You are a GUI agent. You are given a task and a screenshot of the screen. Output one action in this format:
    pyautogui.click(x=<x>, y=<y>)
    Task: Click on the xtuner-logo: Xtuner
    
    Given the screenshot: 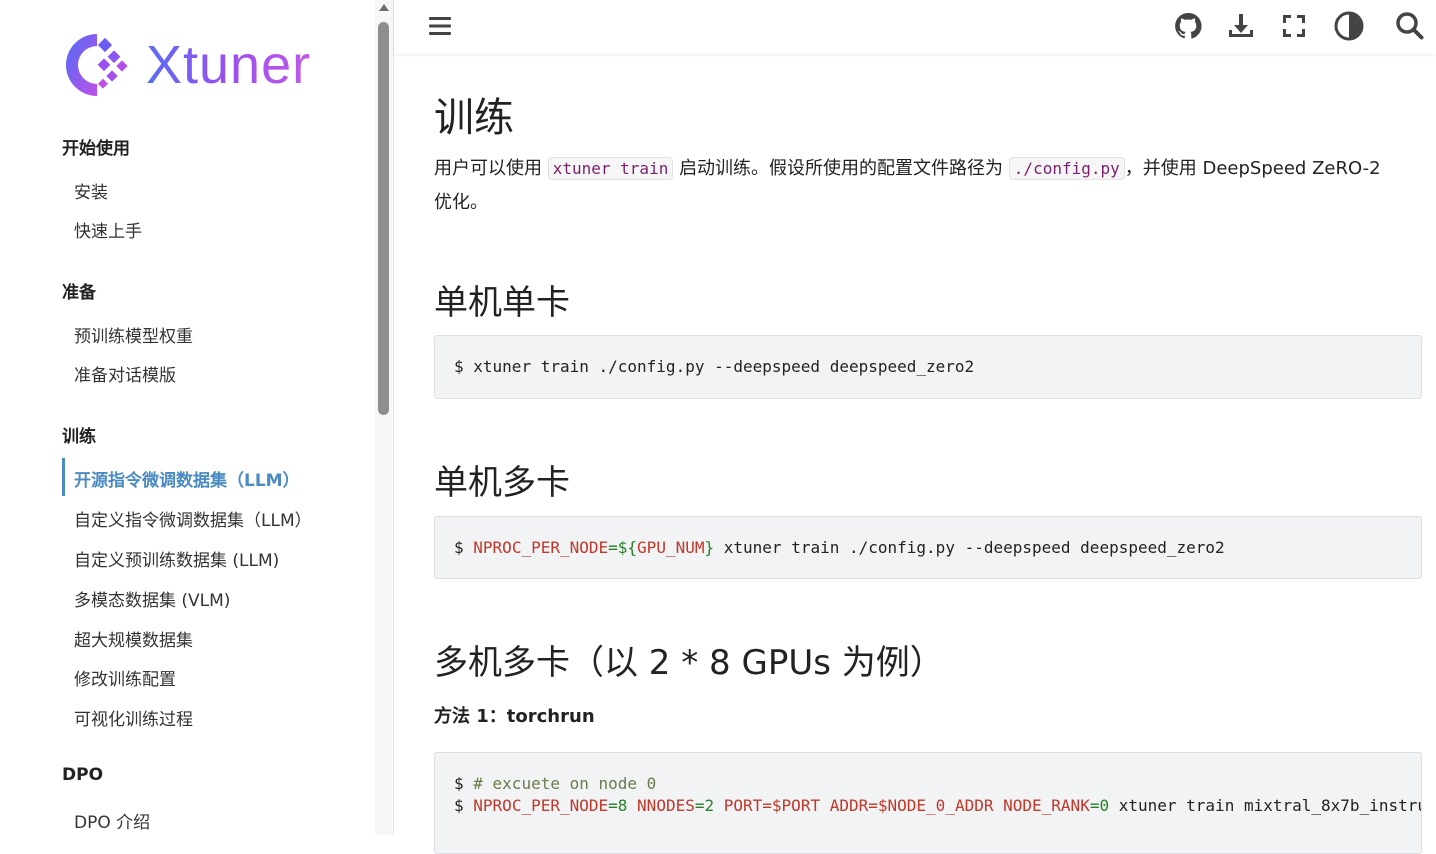 What is the action you would take?
    pyautogui.click(x=186, y=65)
    